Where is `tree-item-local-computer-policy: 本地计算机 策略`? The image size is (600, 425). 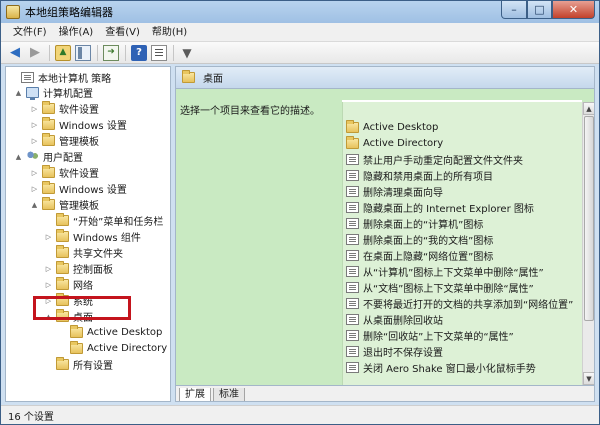 tree-item-local-computer-policy: 本地计算机 策略 is located at coordinates (60, 77).